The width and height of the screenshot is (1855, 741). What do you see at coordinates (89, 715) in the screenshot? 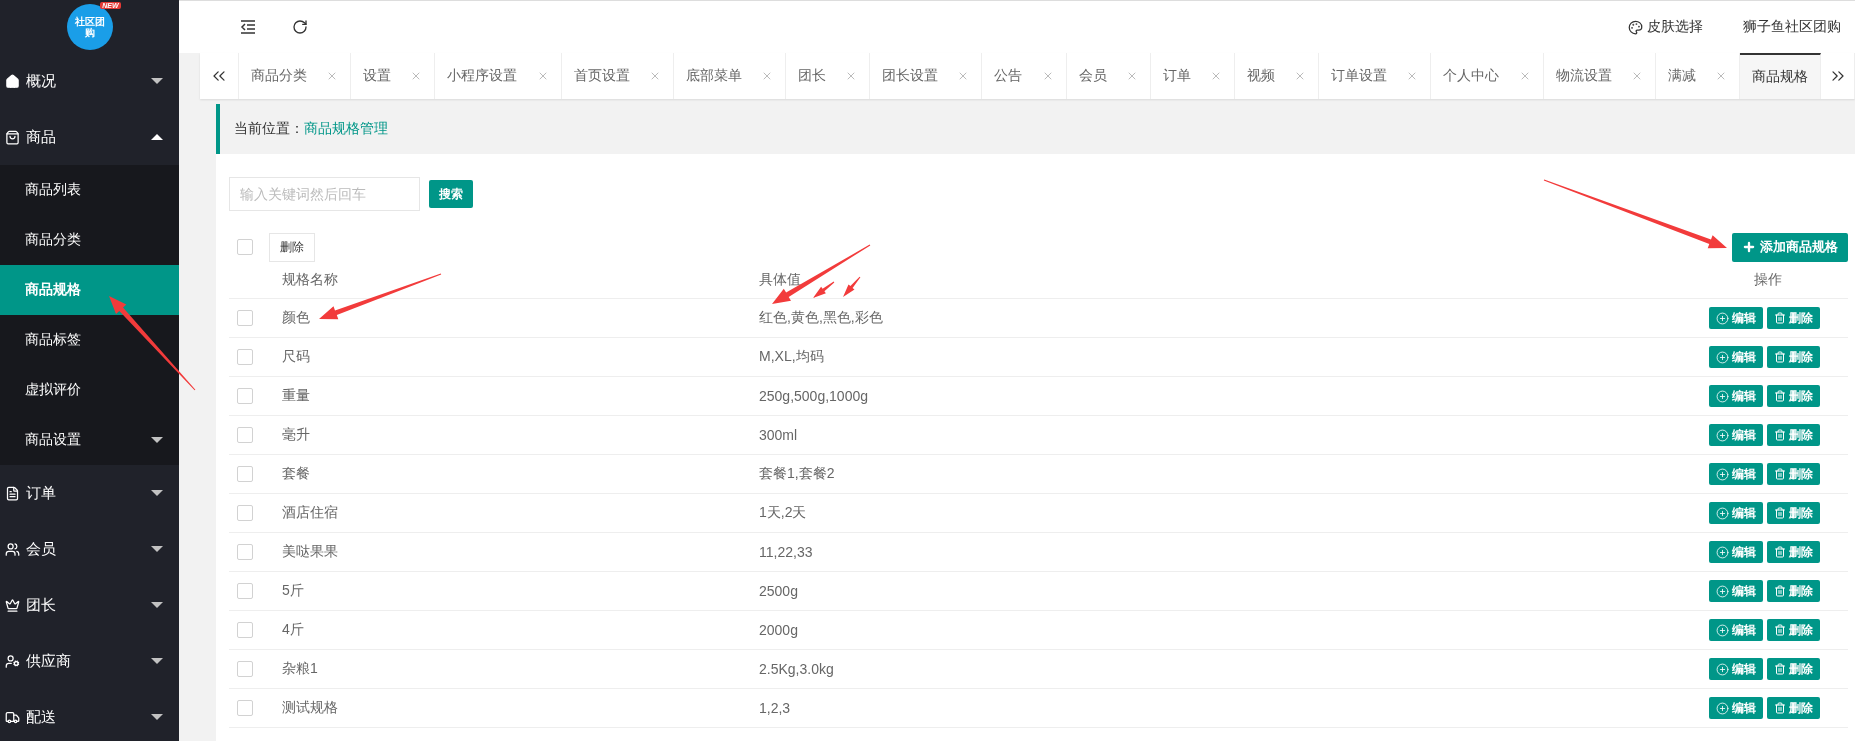
I see `sidebar-item: 配送` at bounding box center [89, 715].